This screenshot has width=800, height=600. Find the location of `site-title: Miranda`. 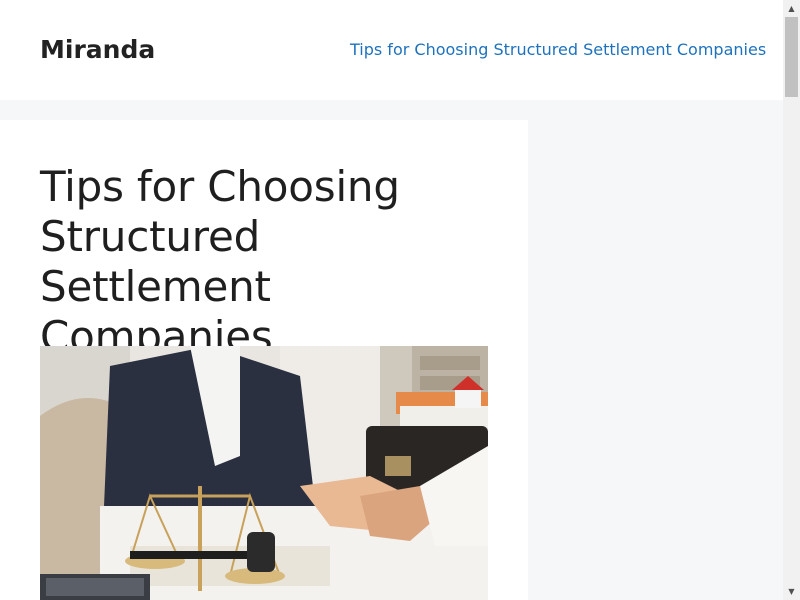

site-title: Miranda is located at coordinates (97, 50).